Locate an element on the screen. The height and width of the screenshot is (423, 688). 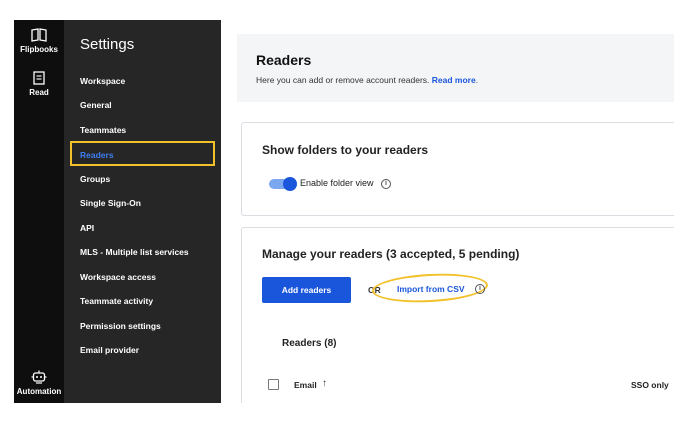
import-info-icon: i is located at coordinates (480, 289).